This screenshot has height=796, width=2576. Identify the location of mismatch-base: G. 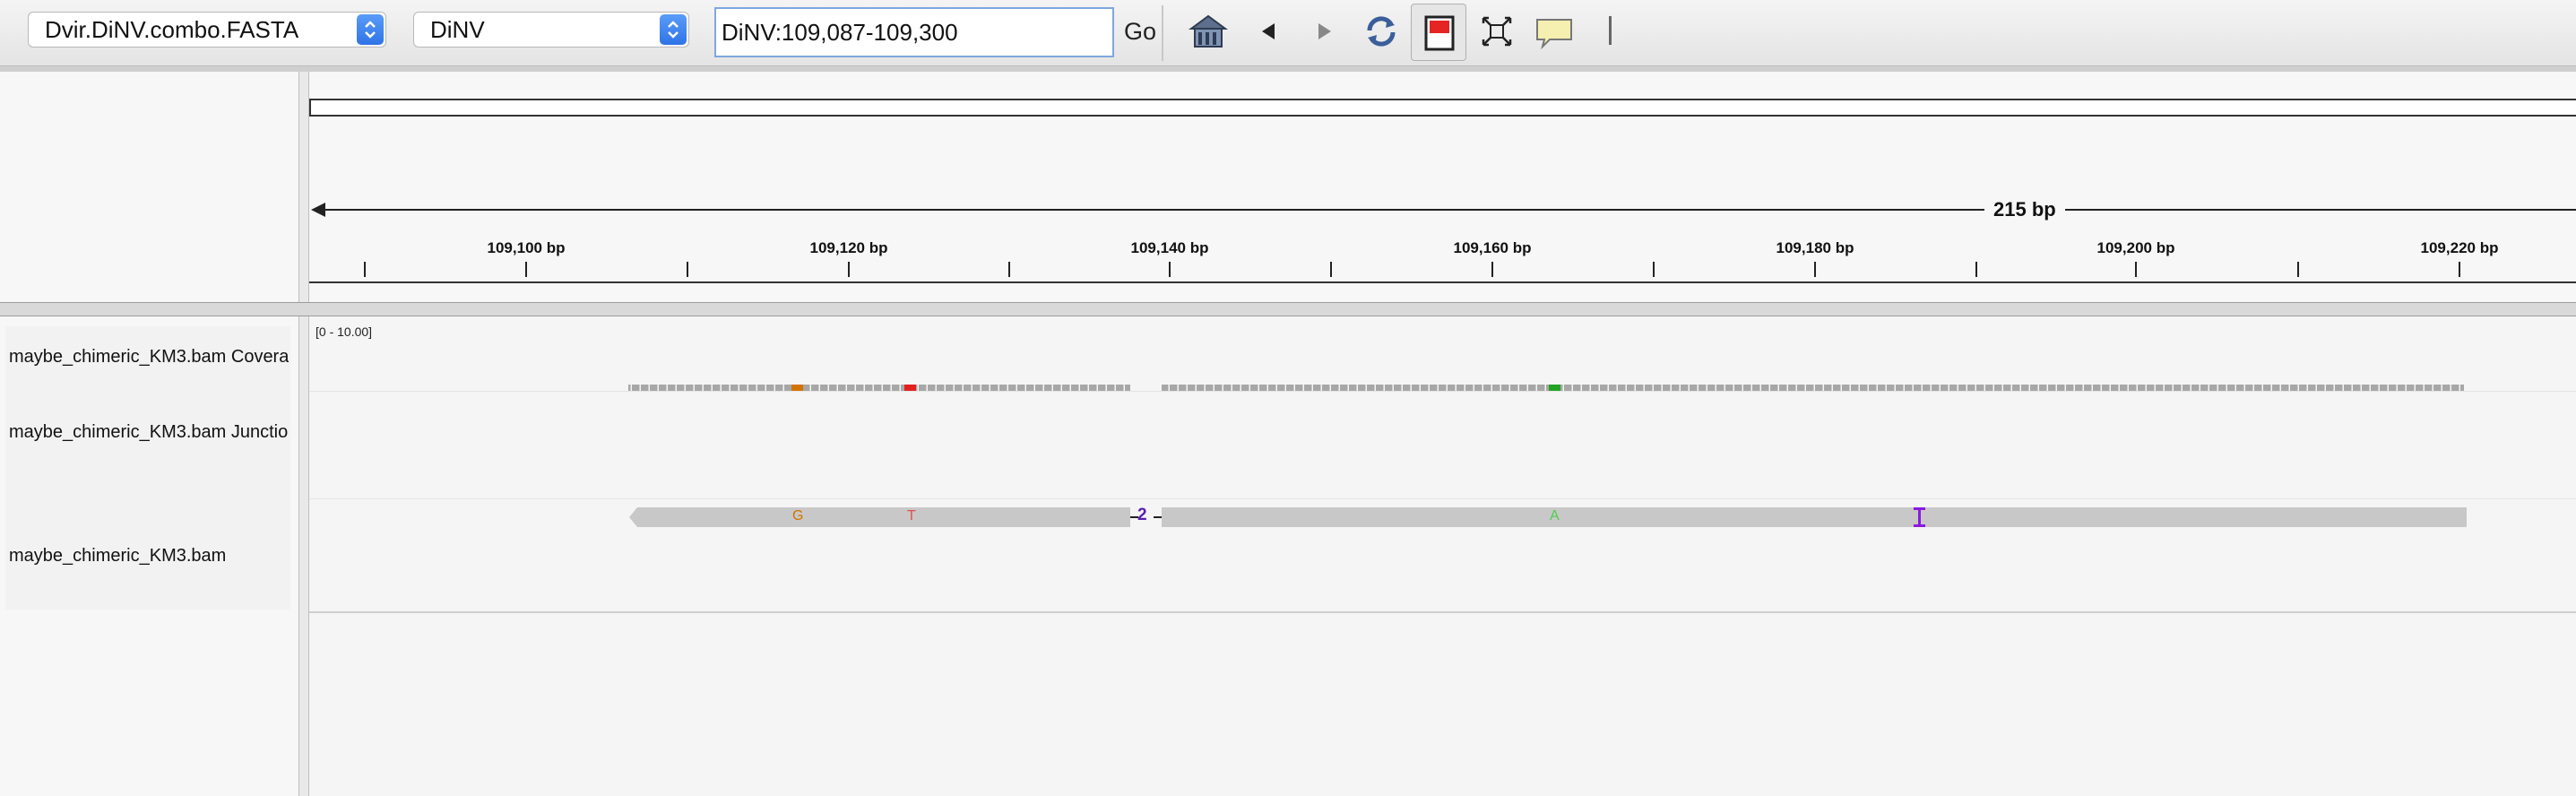
(798, 515).